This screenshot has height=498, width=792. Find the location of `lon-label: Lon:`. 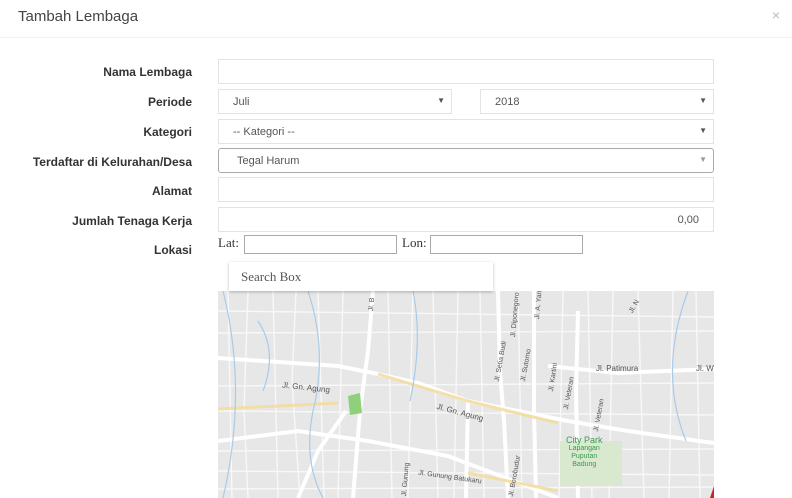

lon-label: Lon: is located at coordinates (414, 242).